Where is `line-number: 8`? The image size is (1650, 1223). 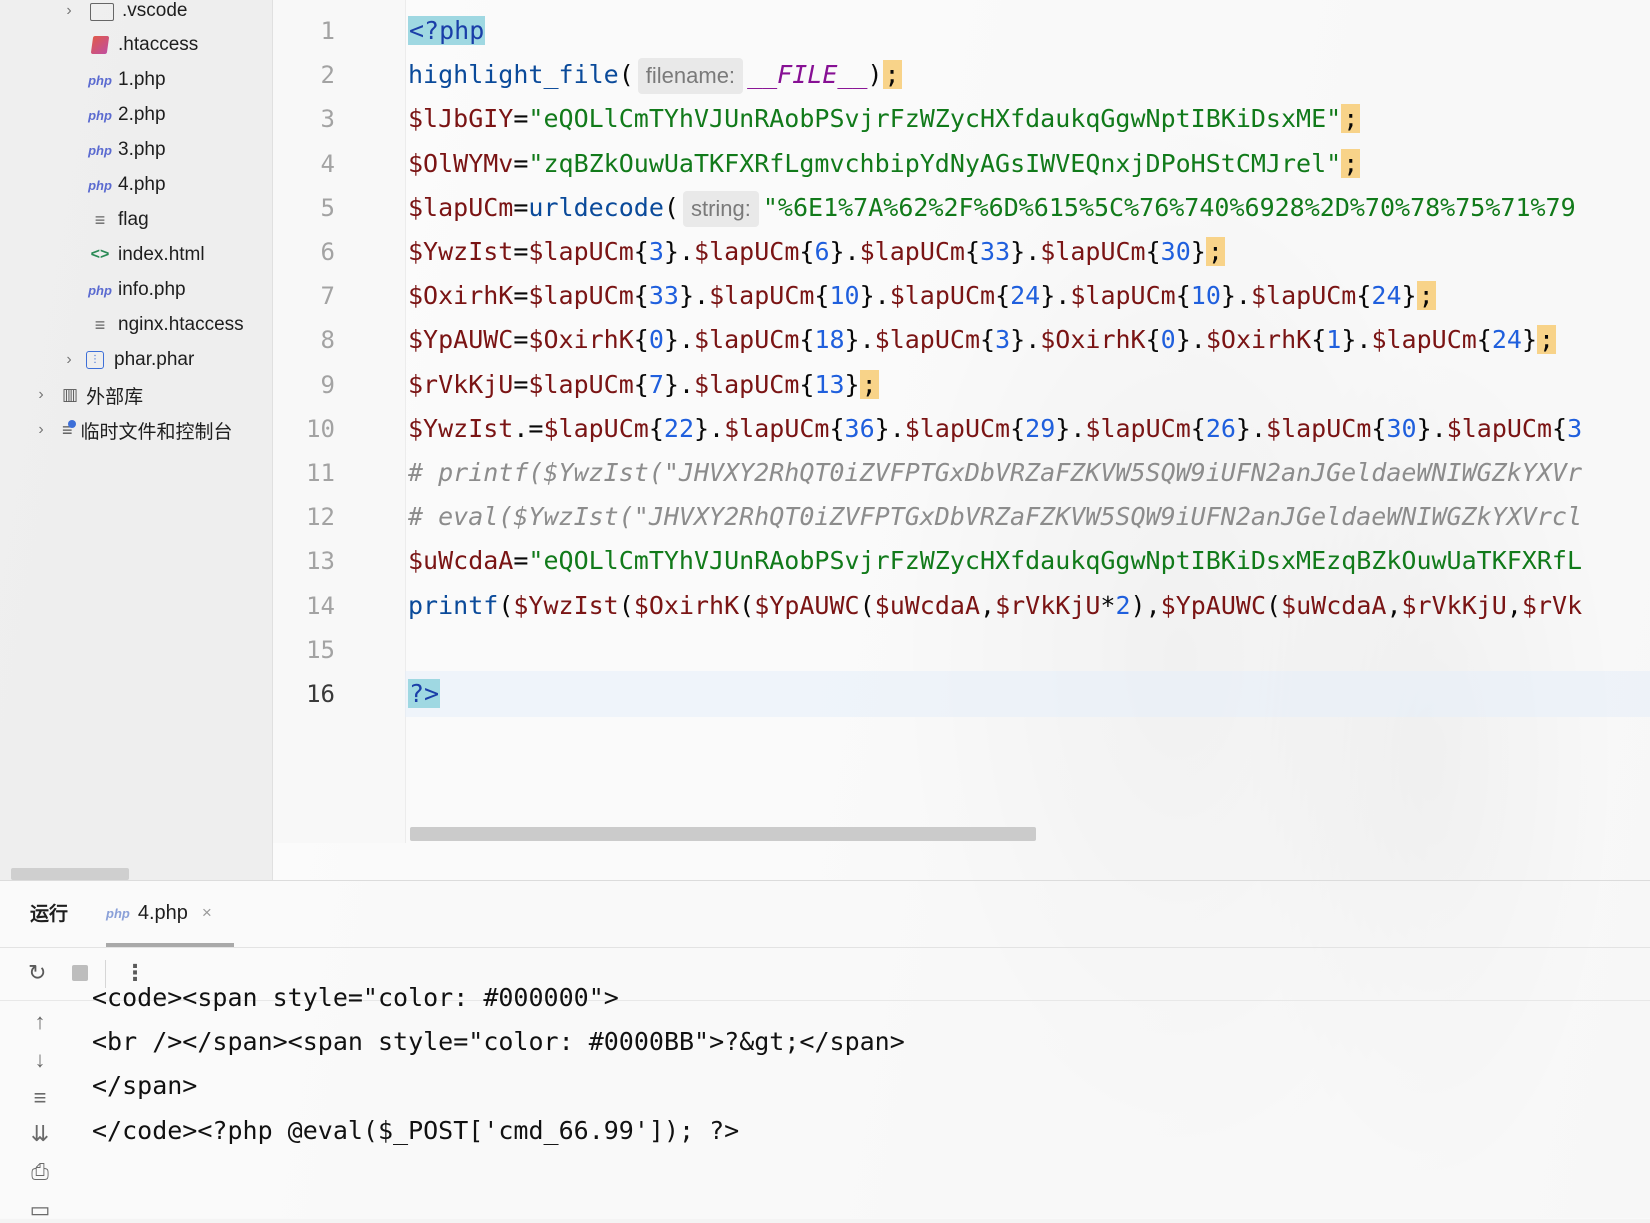
line-number: 8 is located at coordinates (304, 340).